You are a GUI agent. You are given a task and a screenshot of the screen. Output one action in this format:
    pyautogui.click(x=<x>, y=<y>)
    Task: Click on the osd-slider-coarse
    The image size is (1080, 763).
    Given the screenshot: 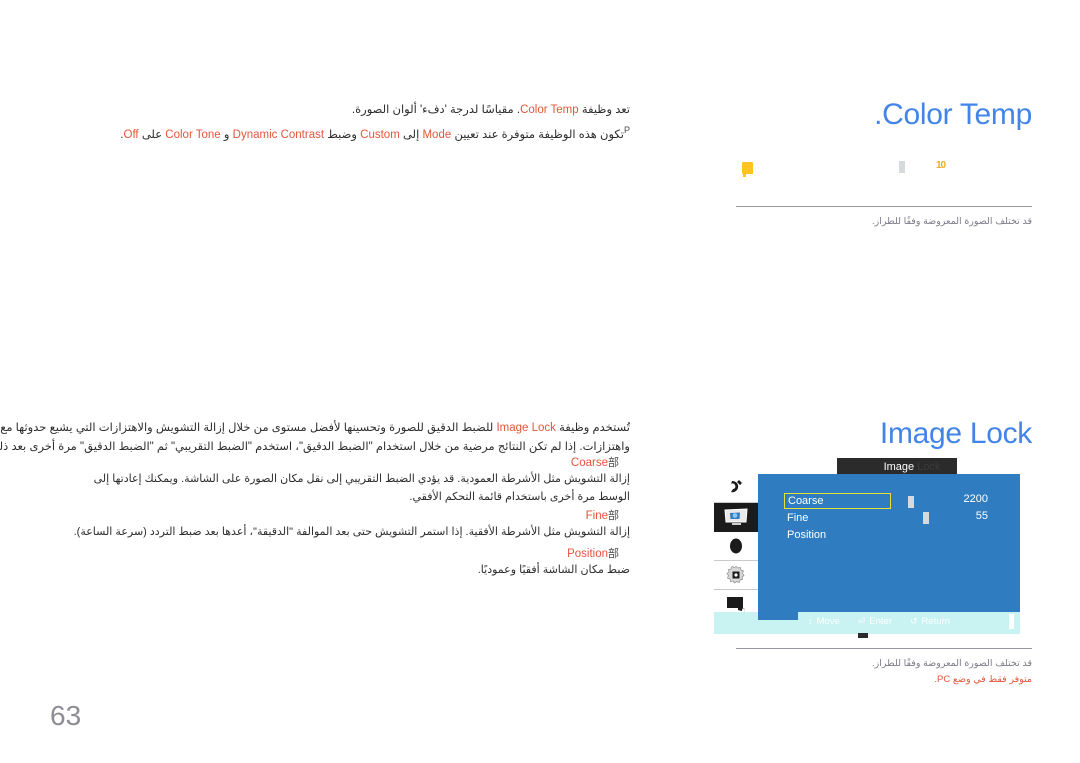 What is the action you would take?
    pyautogui.click(x=911, y=502)
    